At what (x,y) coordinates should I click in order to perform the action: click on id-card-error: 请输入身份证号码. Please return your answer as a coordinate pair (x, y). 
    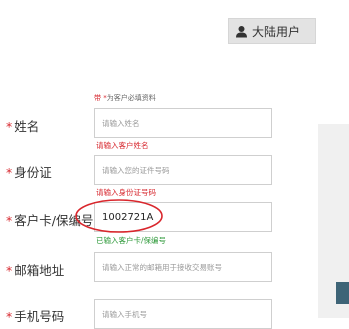
    Looking at the image, I should click on (126, 192).